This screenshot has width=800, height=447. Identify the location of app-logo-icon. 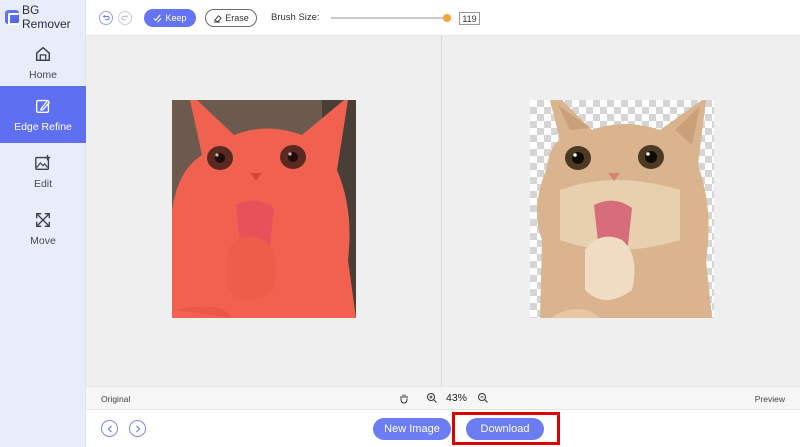
(12, 17).